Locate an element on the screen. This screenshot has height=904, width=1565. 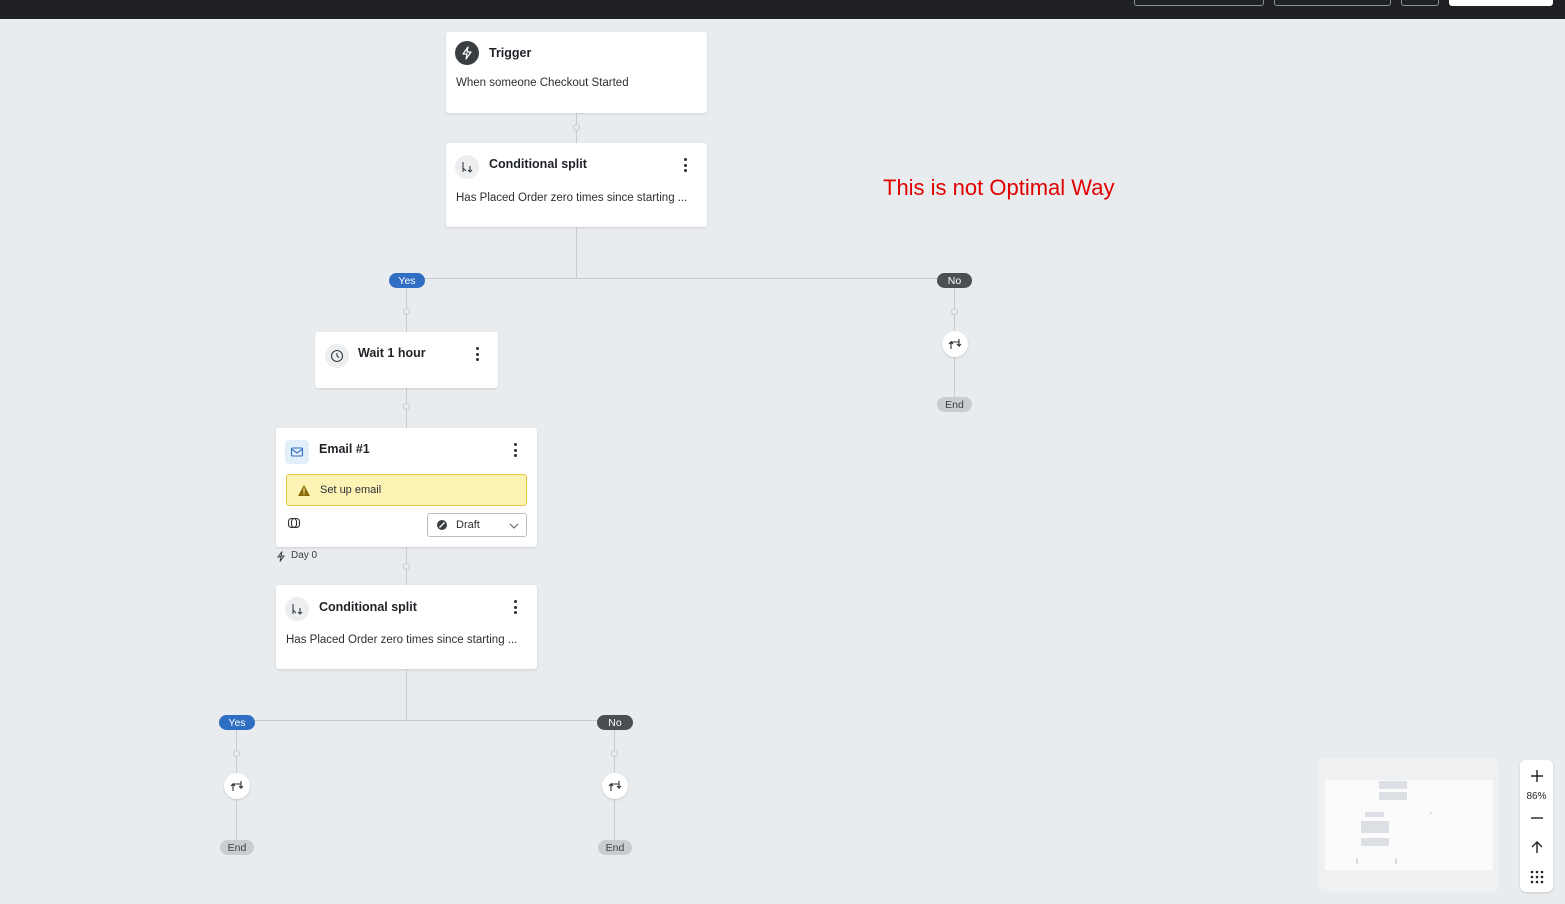
grid-view-button is located at coordinates (1536, 877).